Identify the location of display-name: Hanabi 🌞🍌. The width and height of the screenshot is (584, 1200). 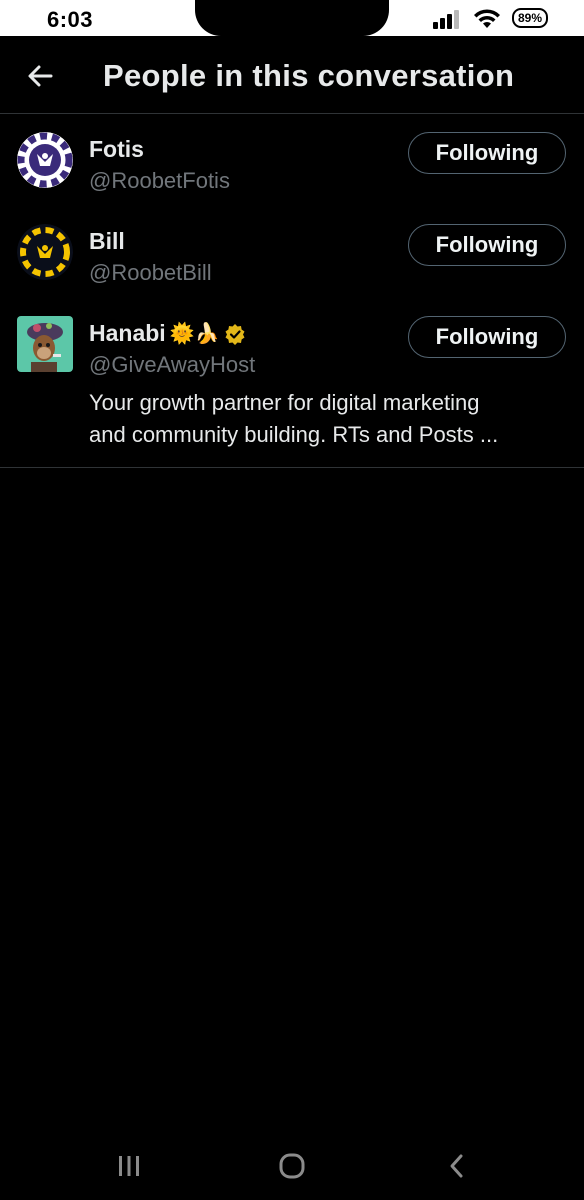
(167, 333).